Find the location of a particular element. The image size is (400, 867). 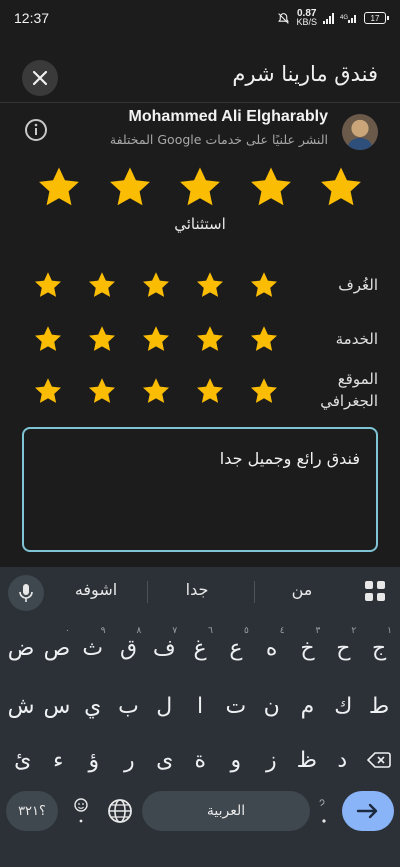

keyboard-key: ن is located at coordinates (272, 706).